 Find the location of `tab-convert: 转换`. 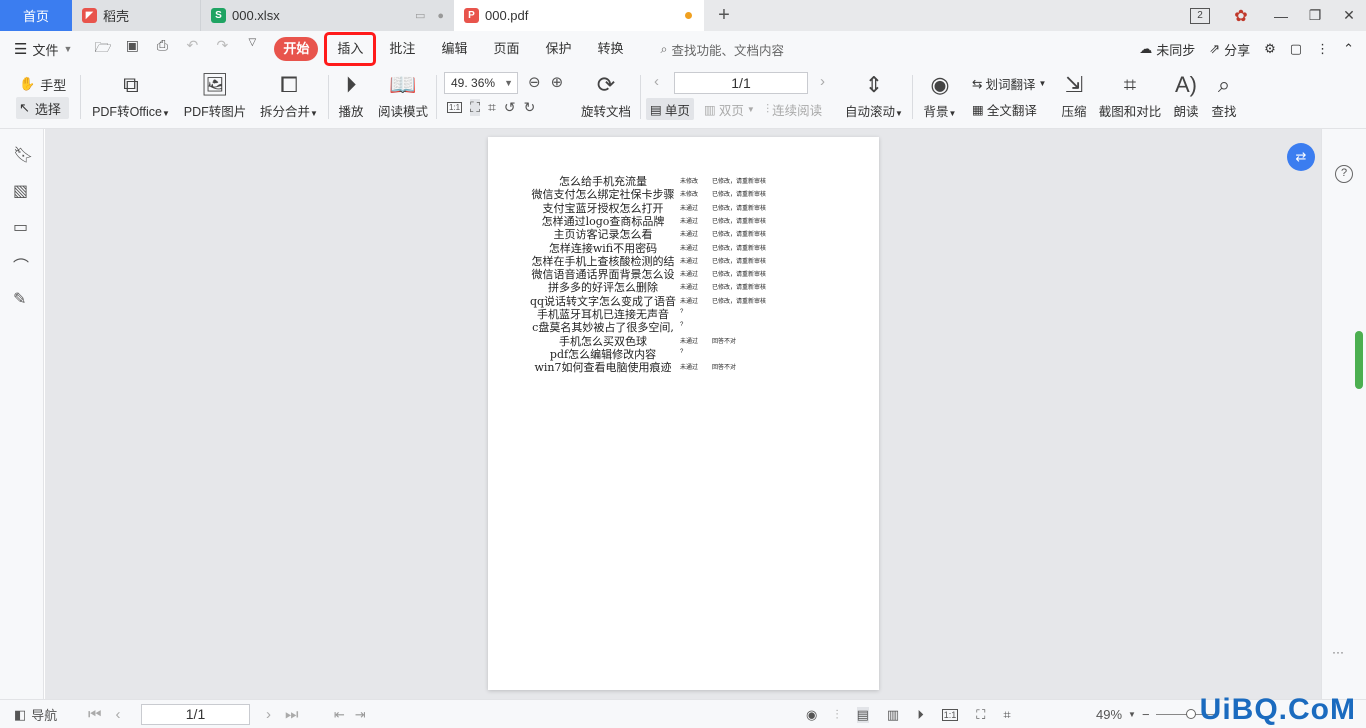

tab-convert: 转换 is located at coordinates (610, 49).